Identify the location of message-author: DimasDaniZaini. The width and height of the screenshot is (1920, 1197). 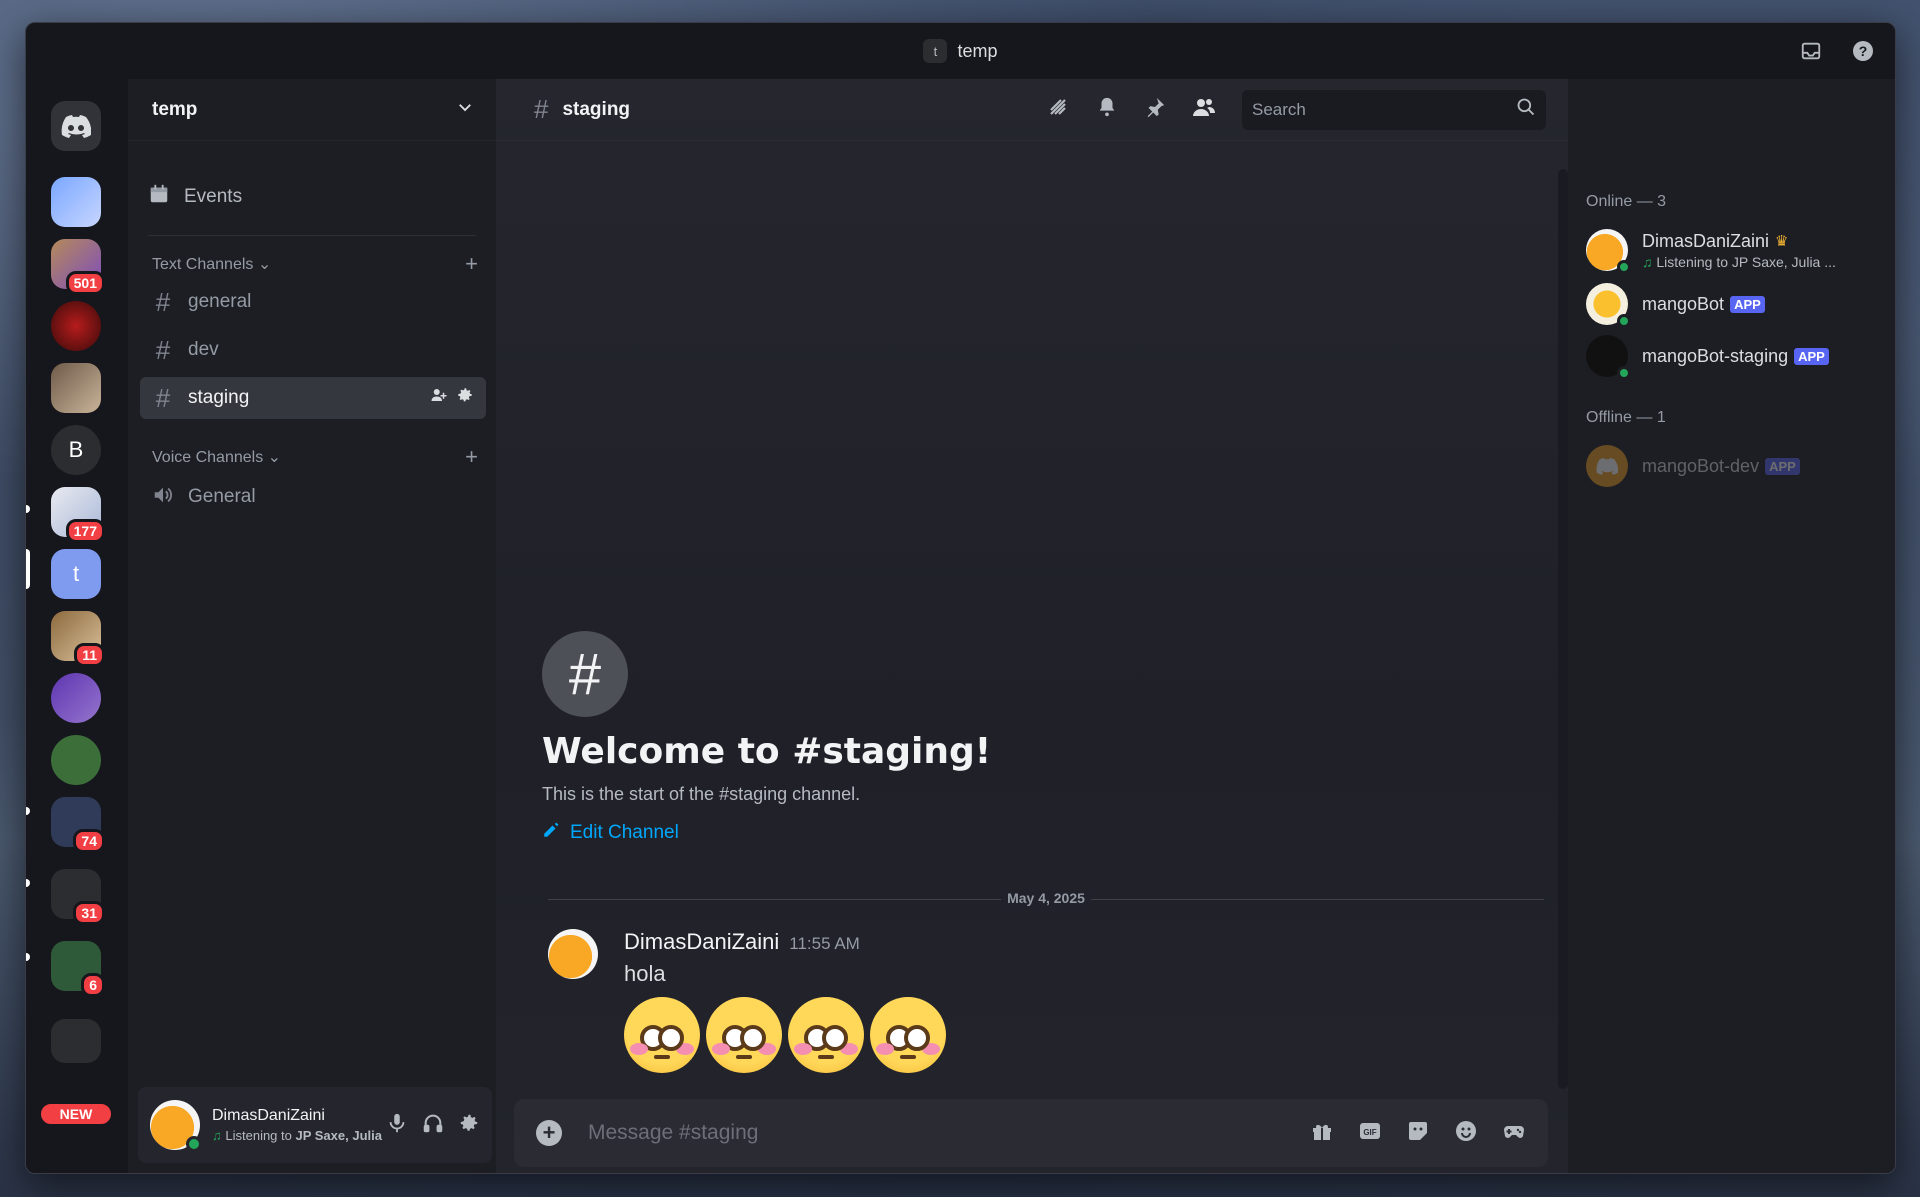
(701, 942).